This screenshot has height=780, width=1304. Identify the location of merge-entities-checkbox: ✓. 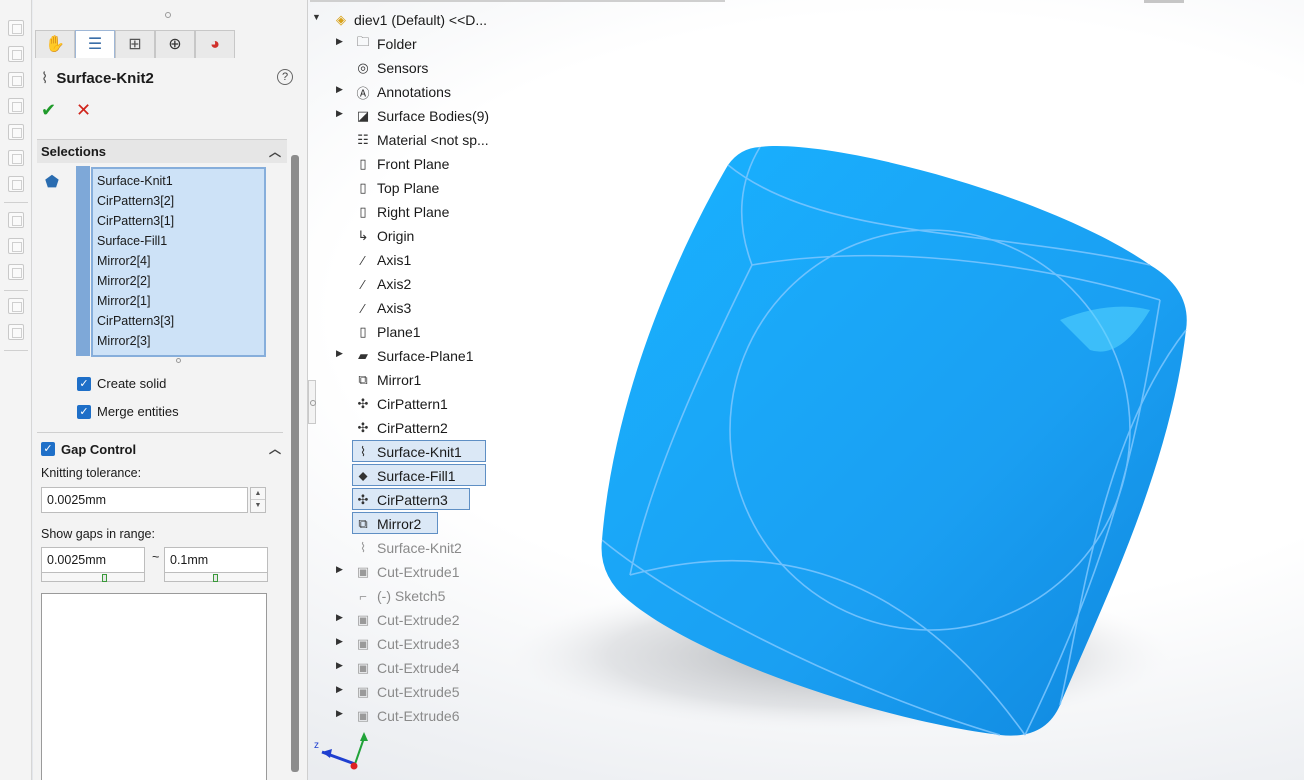
(84, 411).